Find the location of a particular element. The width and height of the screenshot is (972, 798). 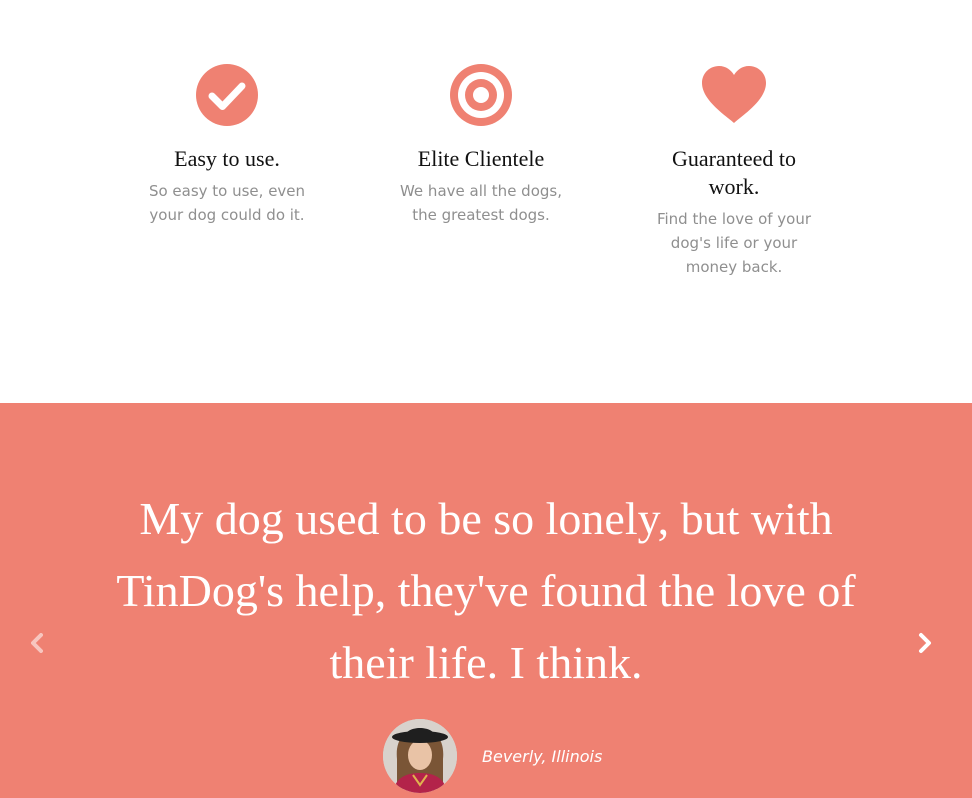

avatar is located at coordinates (420, 756).